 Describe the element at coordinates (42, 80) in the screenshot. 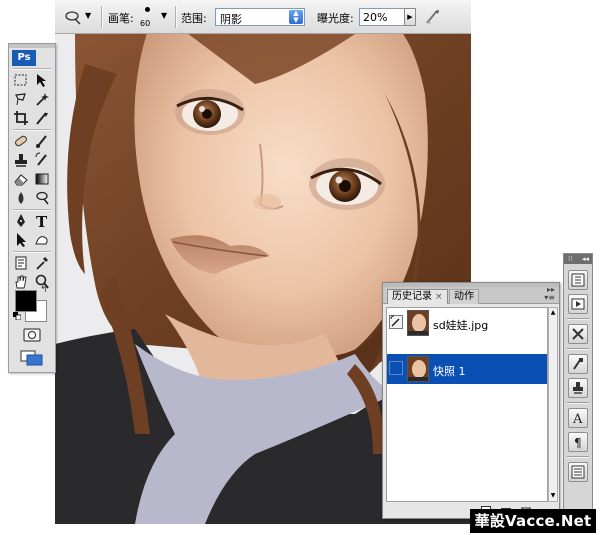

I see `move-tool` at that location.